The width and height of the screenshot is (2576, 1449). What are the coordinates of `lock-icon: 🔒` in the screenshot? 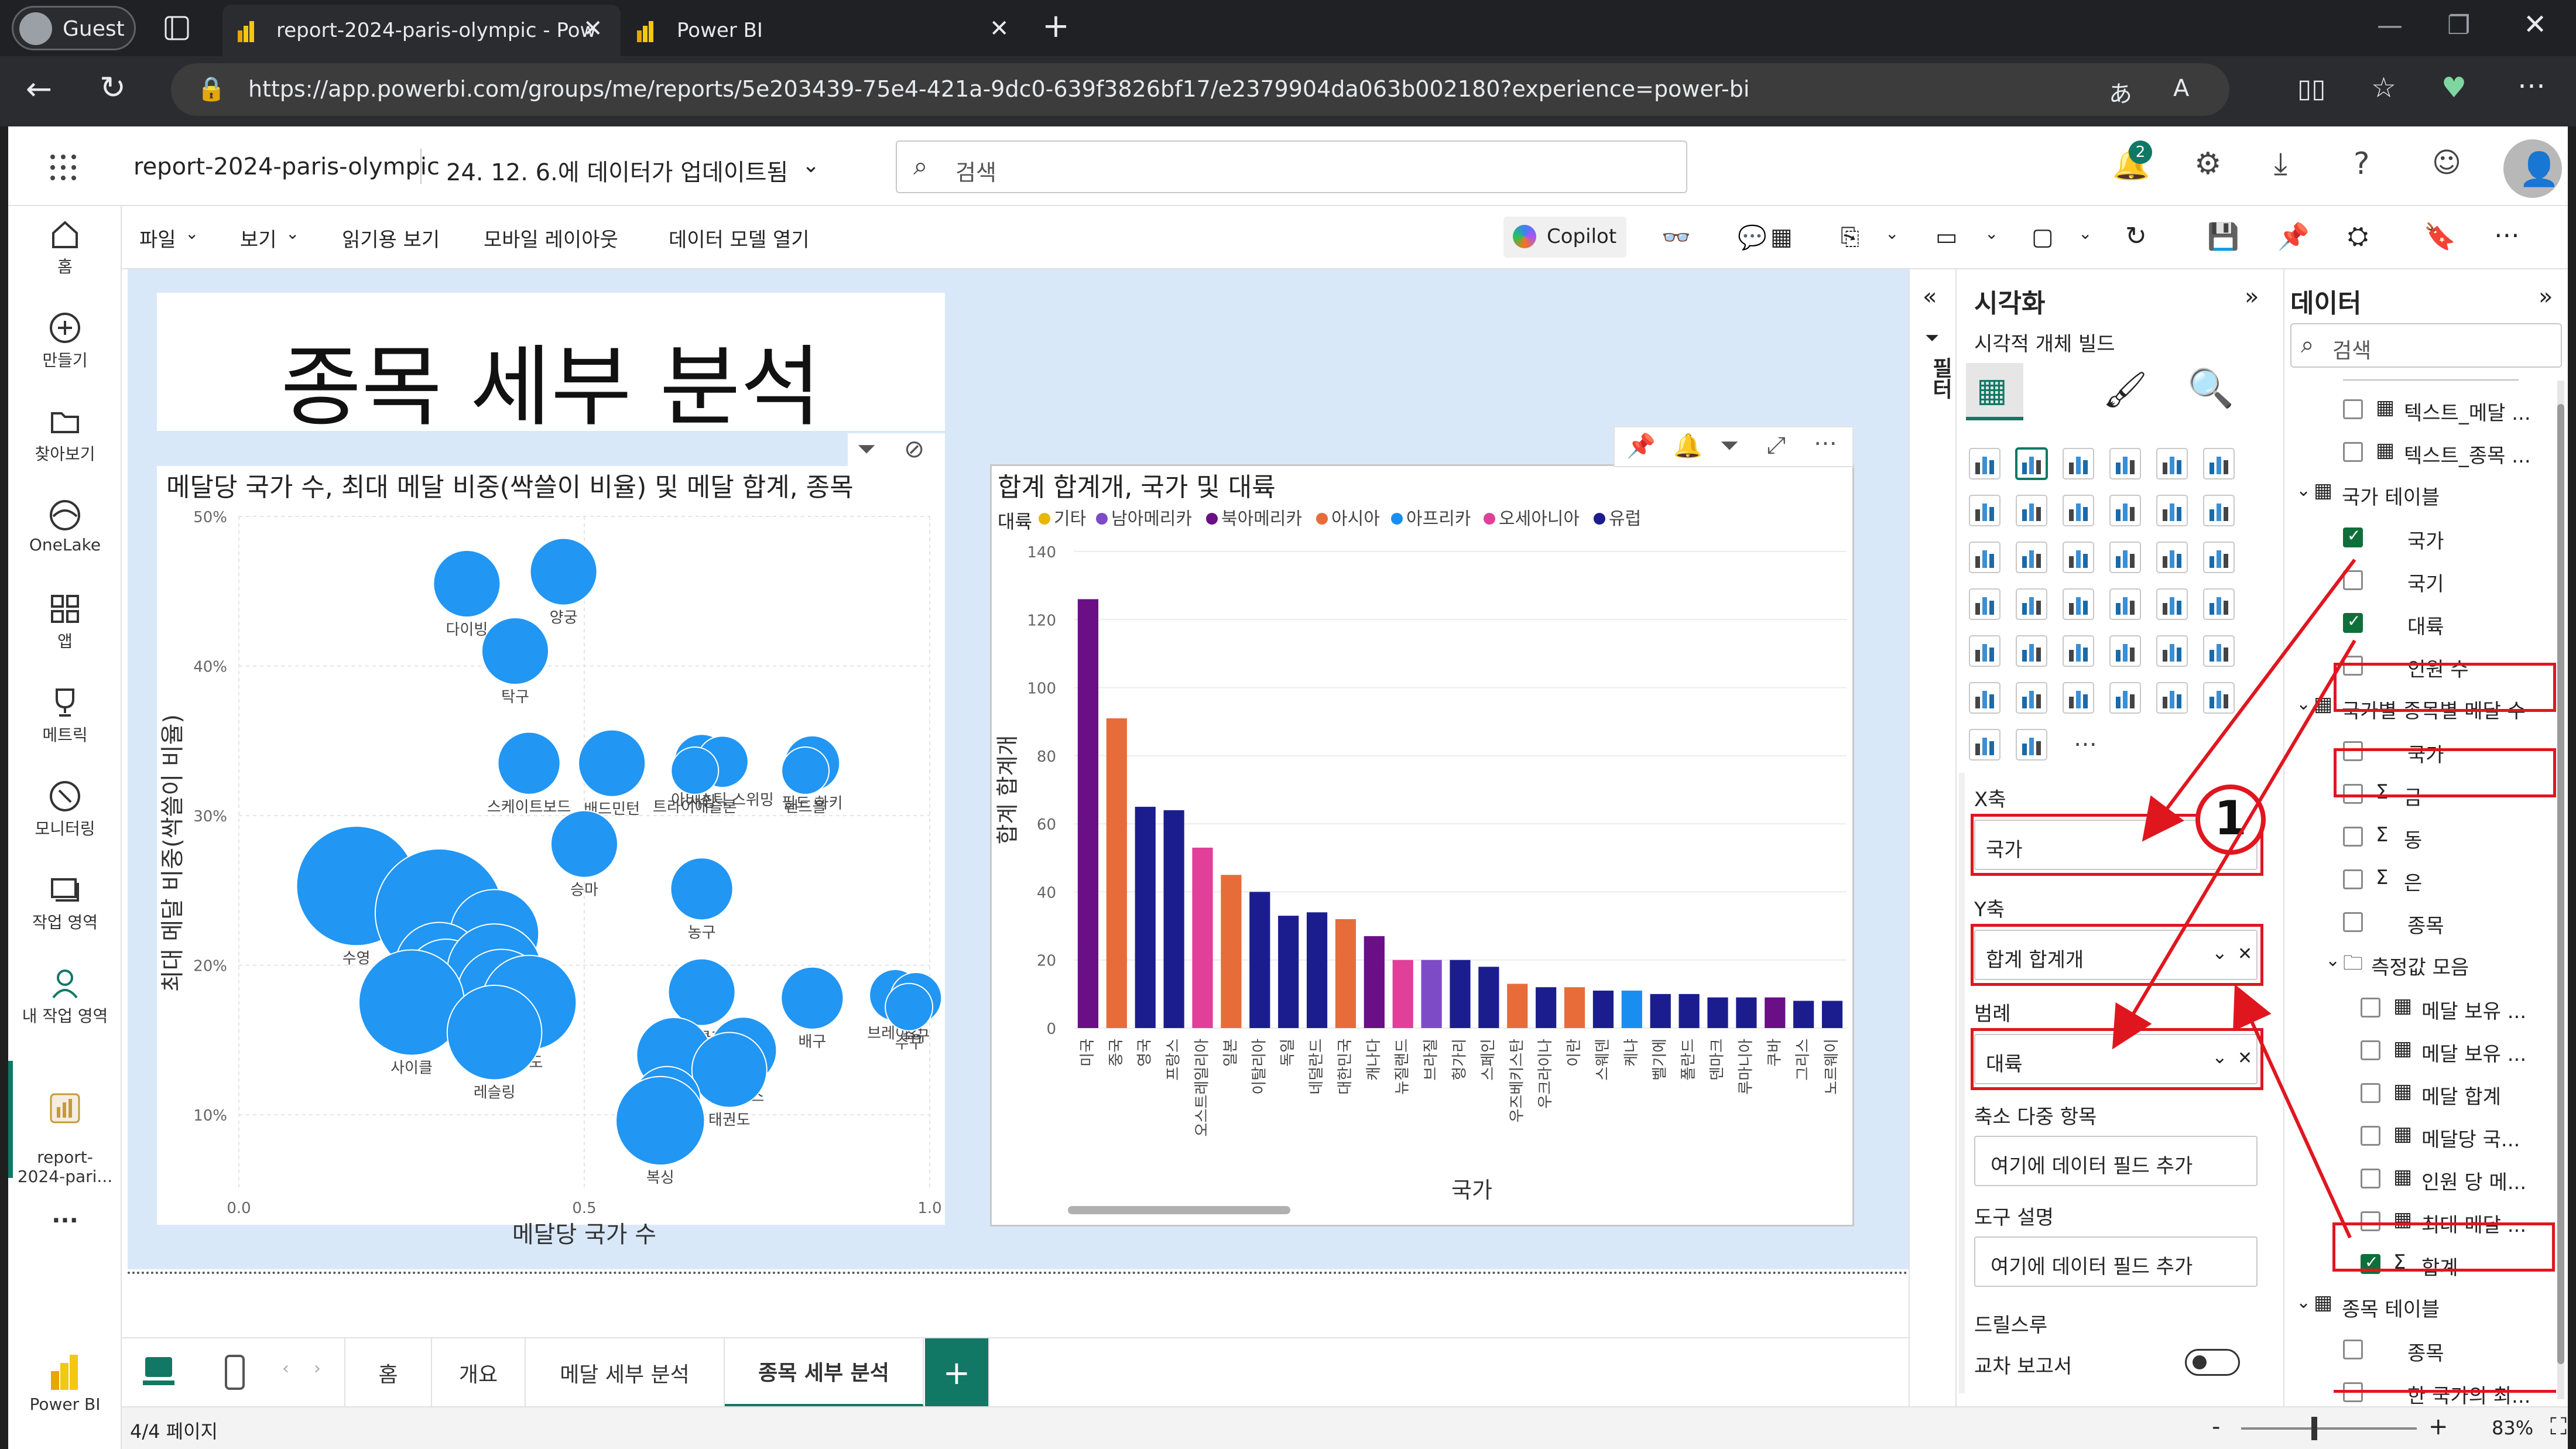 It's located at (211, 89).